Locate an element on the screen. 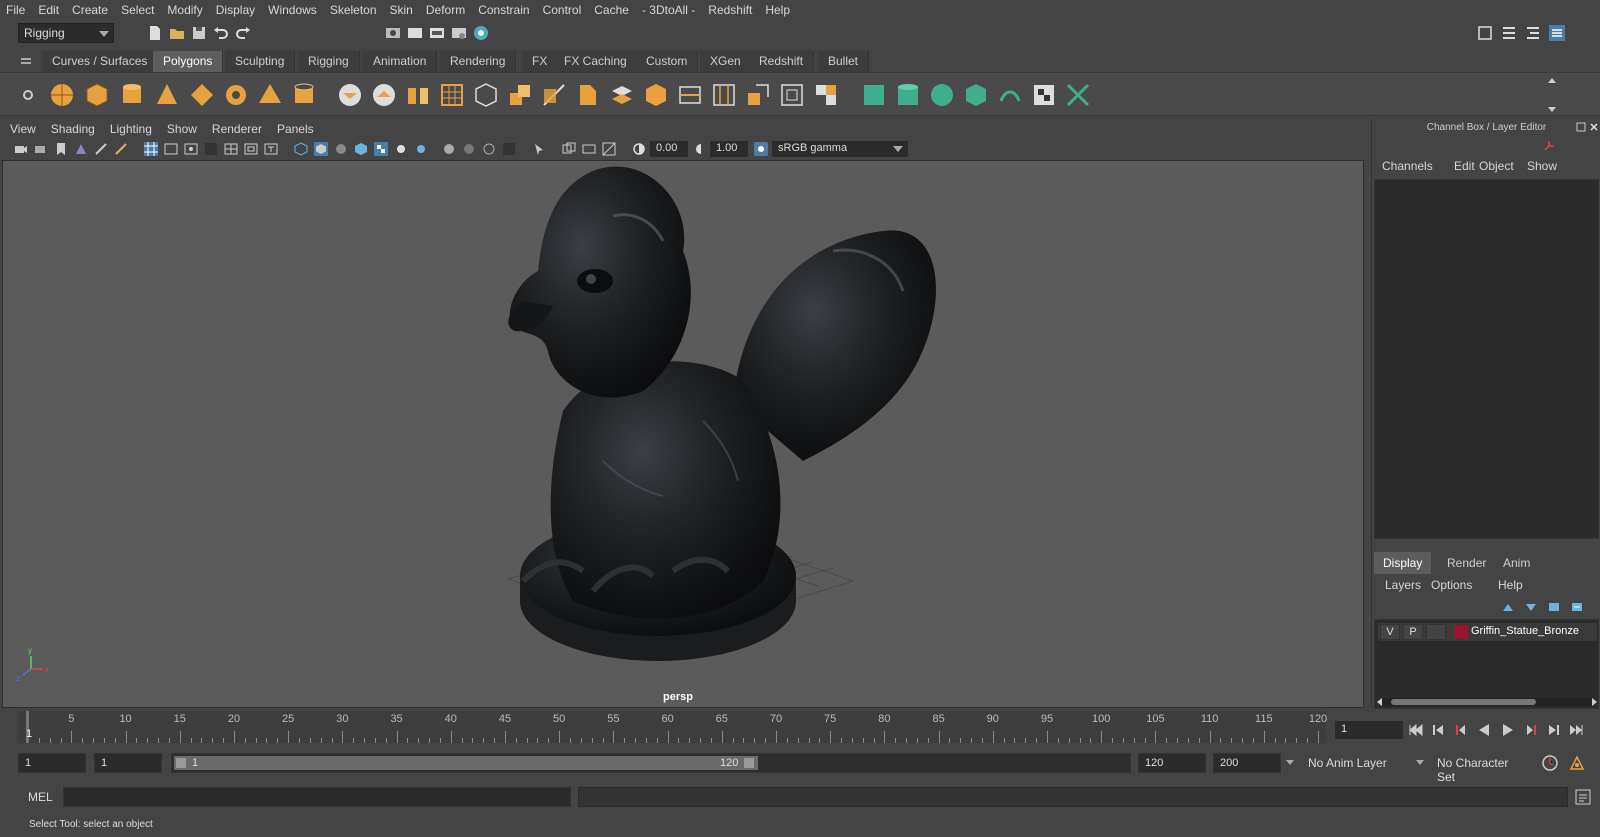 The height and width of the screenshot is (837, 1600). cb-menu-channels: Channels is located at coordinates (1407, 166).